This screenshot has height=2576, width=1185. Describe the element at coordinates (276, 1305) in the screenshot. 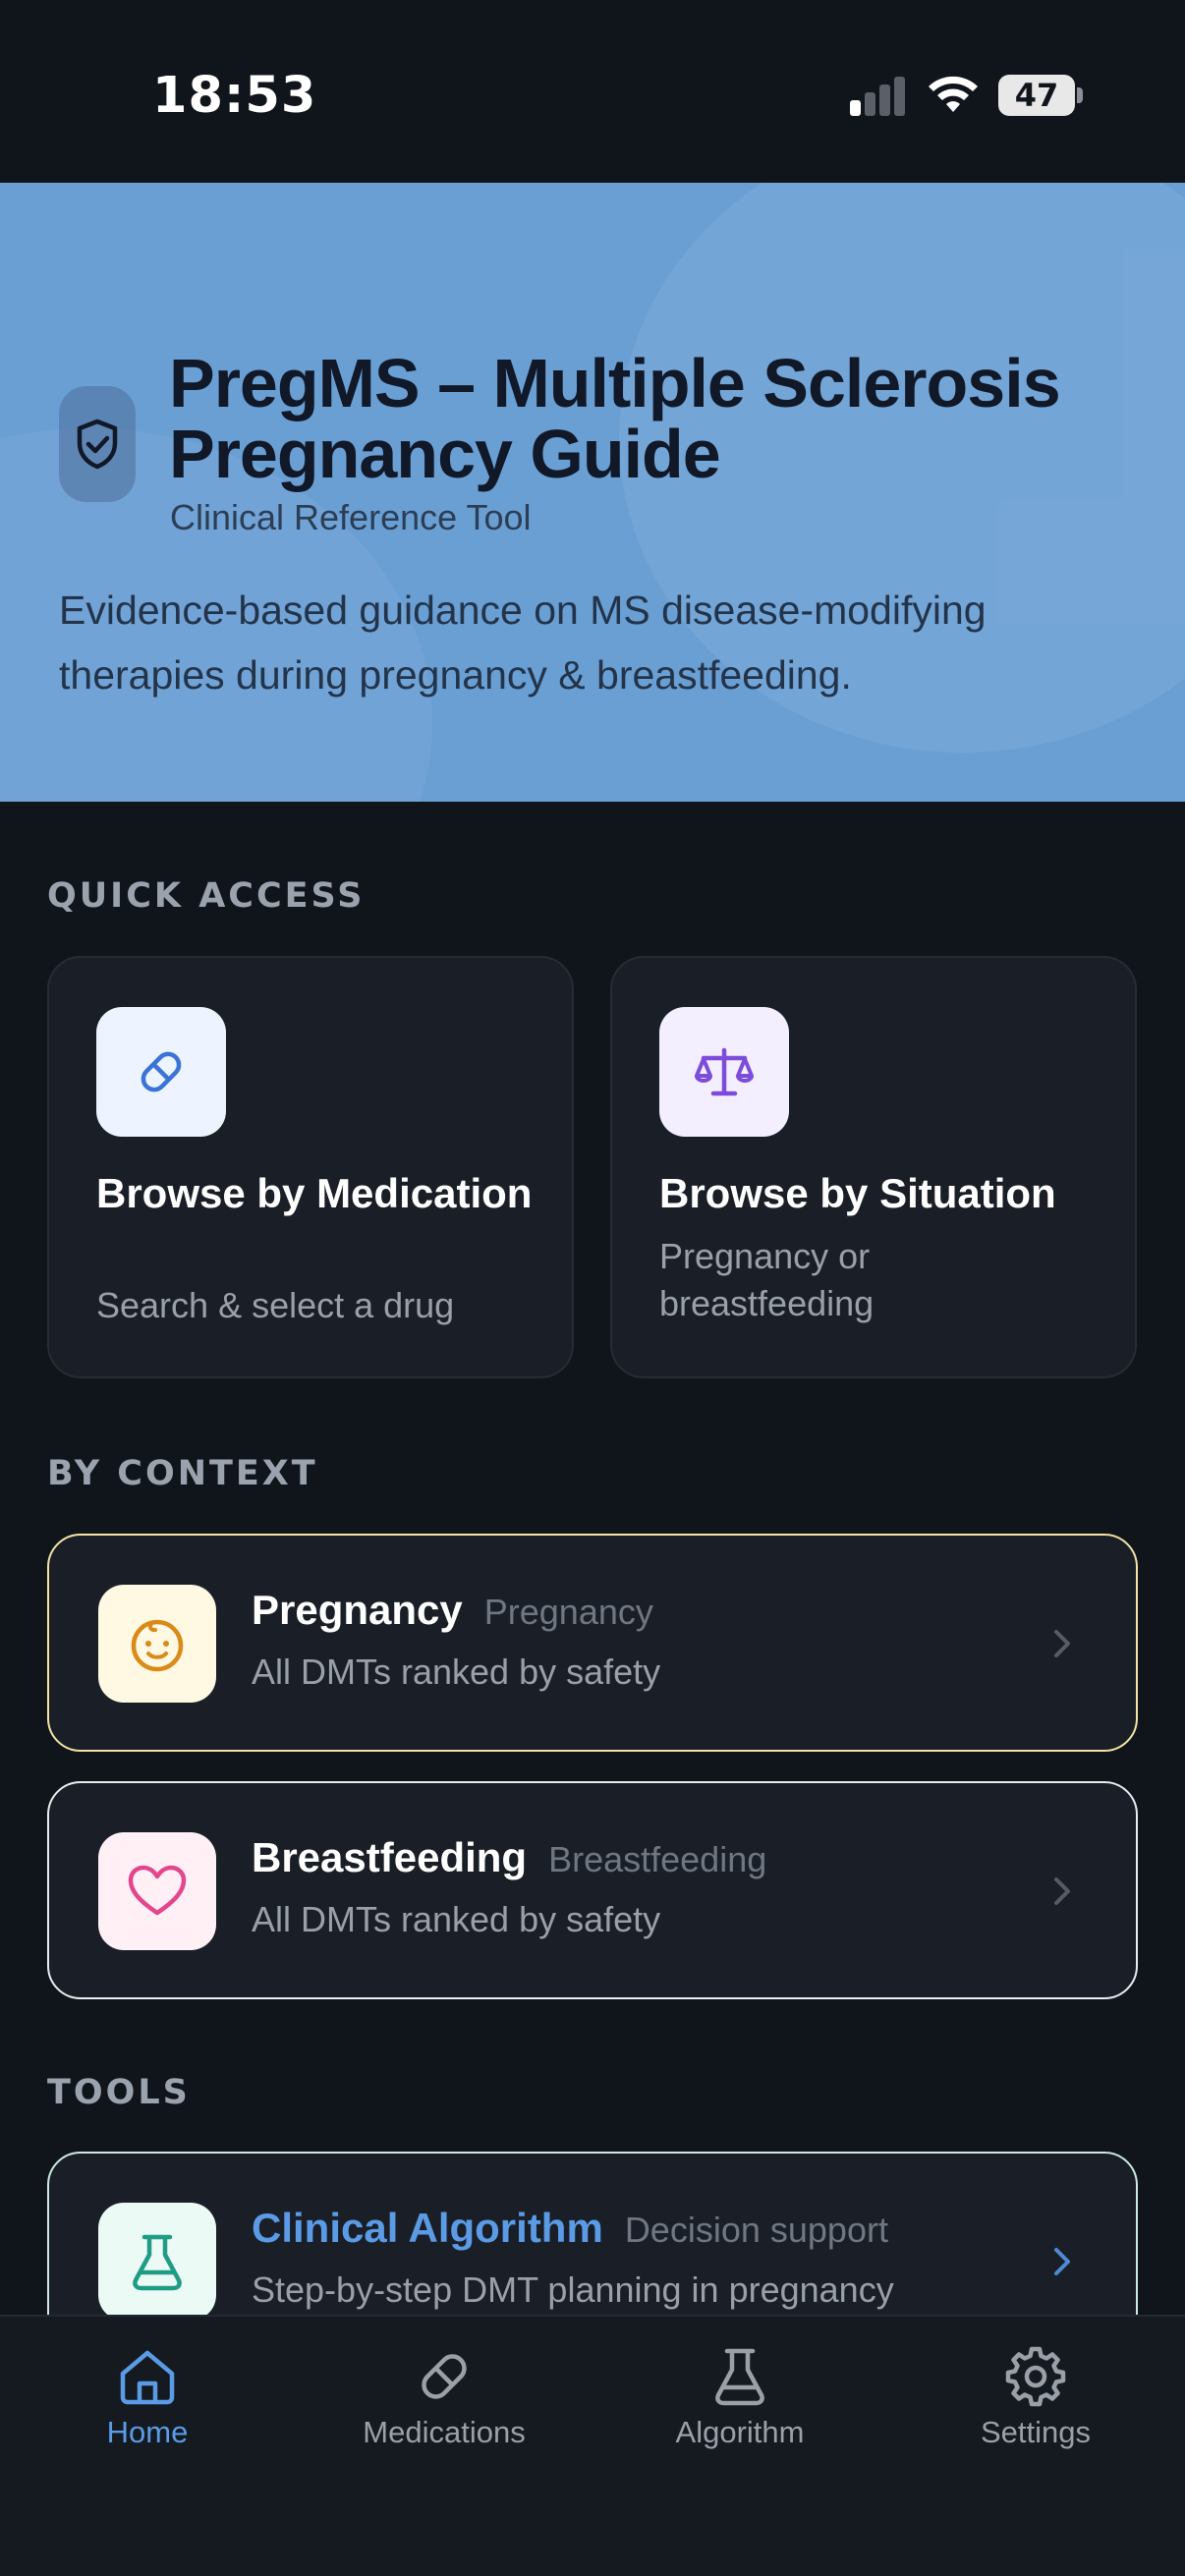

I see `card-subtitle: Search & select a drug` at that location.